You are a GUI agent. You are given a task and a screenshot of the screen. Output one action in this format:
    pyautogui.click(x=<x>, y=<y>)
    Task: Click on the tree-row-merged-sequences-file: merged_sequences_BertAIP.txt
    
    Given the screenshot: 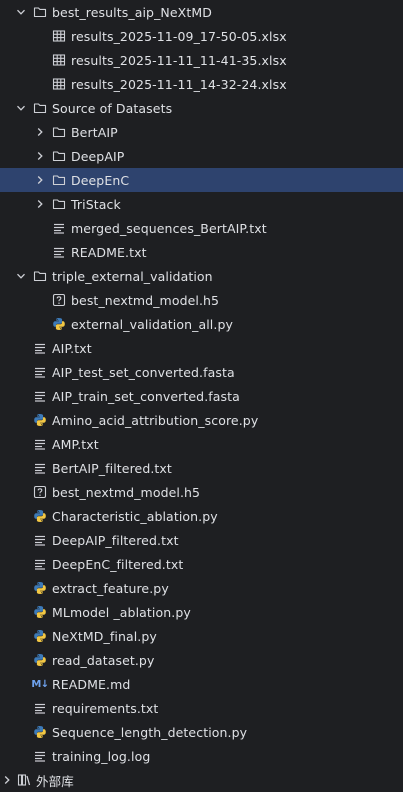 What is the action you would take?
    pyautogui.click(x=201, y=228)
    